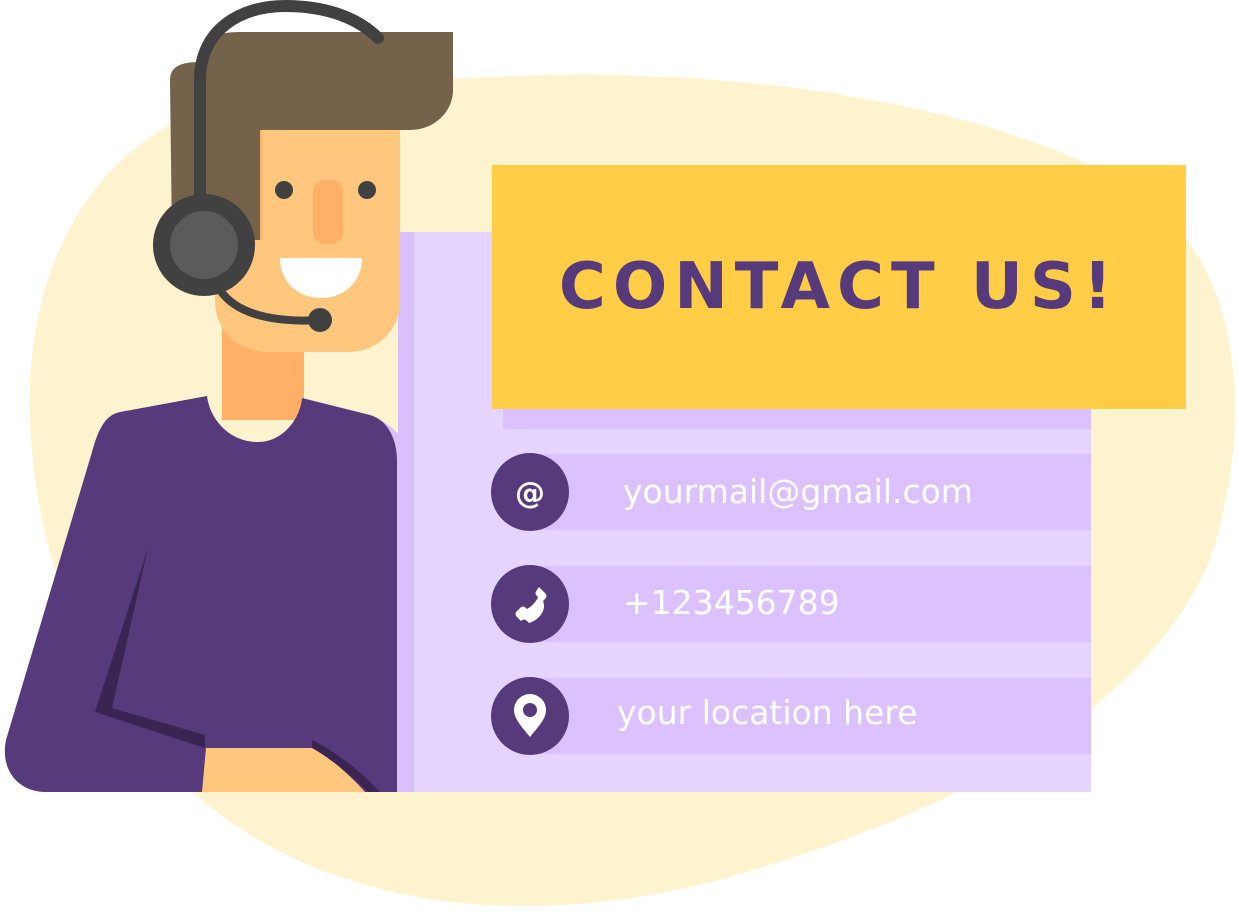  Describe the element at coordinates (839, 287) in the screenshot. I see `contact-us-title: CONTACT US!` at that location.